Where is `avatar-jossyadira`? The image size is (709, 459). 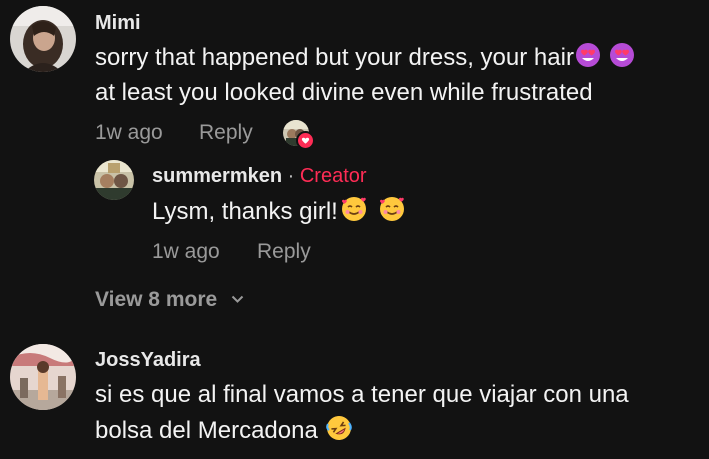
avatar-jossyadira is located at coordinates (43, 377).